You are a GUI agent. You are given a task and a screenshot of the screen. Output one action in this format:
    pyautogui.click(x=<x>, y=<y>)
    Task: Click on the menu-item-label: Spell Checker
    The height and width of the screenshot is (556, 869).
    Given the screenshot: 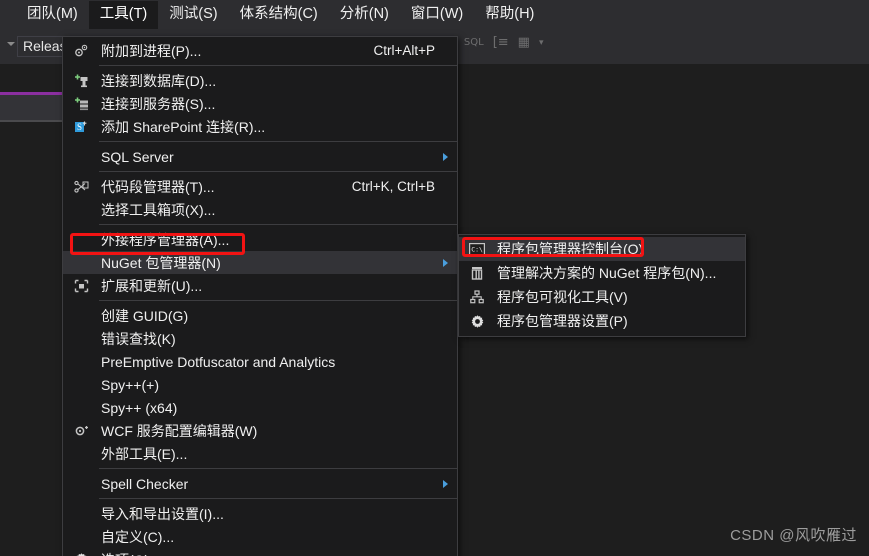 What is the action you would take?
    pyautogui.click(x=145, y=483)
    